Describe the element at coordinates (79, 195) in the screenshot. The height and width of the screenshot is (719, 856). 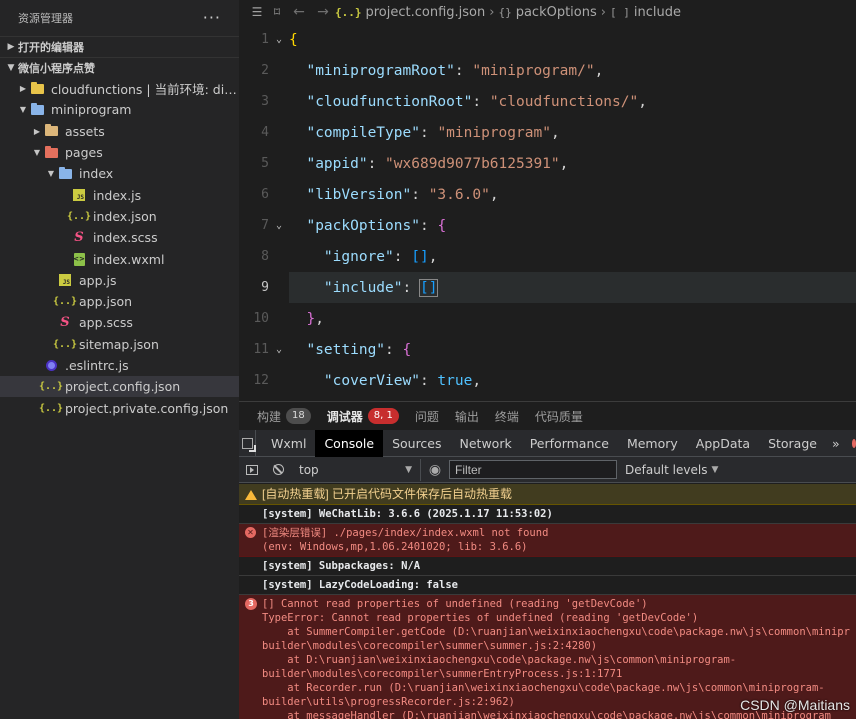
I see `js-file-icon: JS` at that location.